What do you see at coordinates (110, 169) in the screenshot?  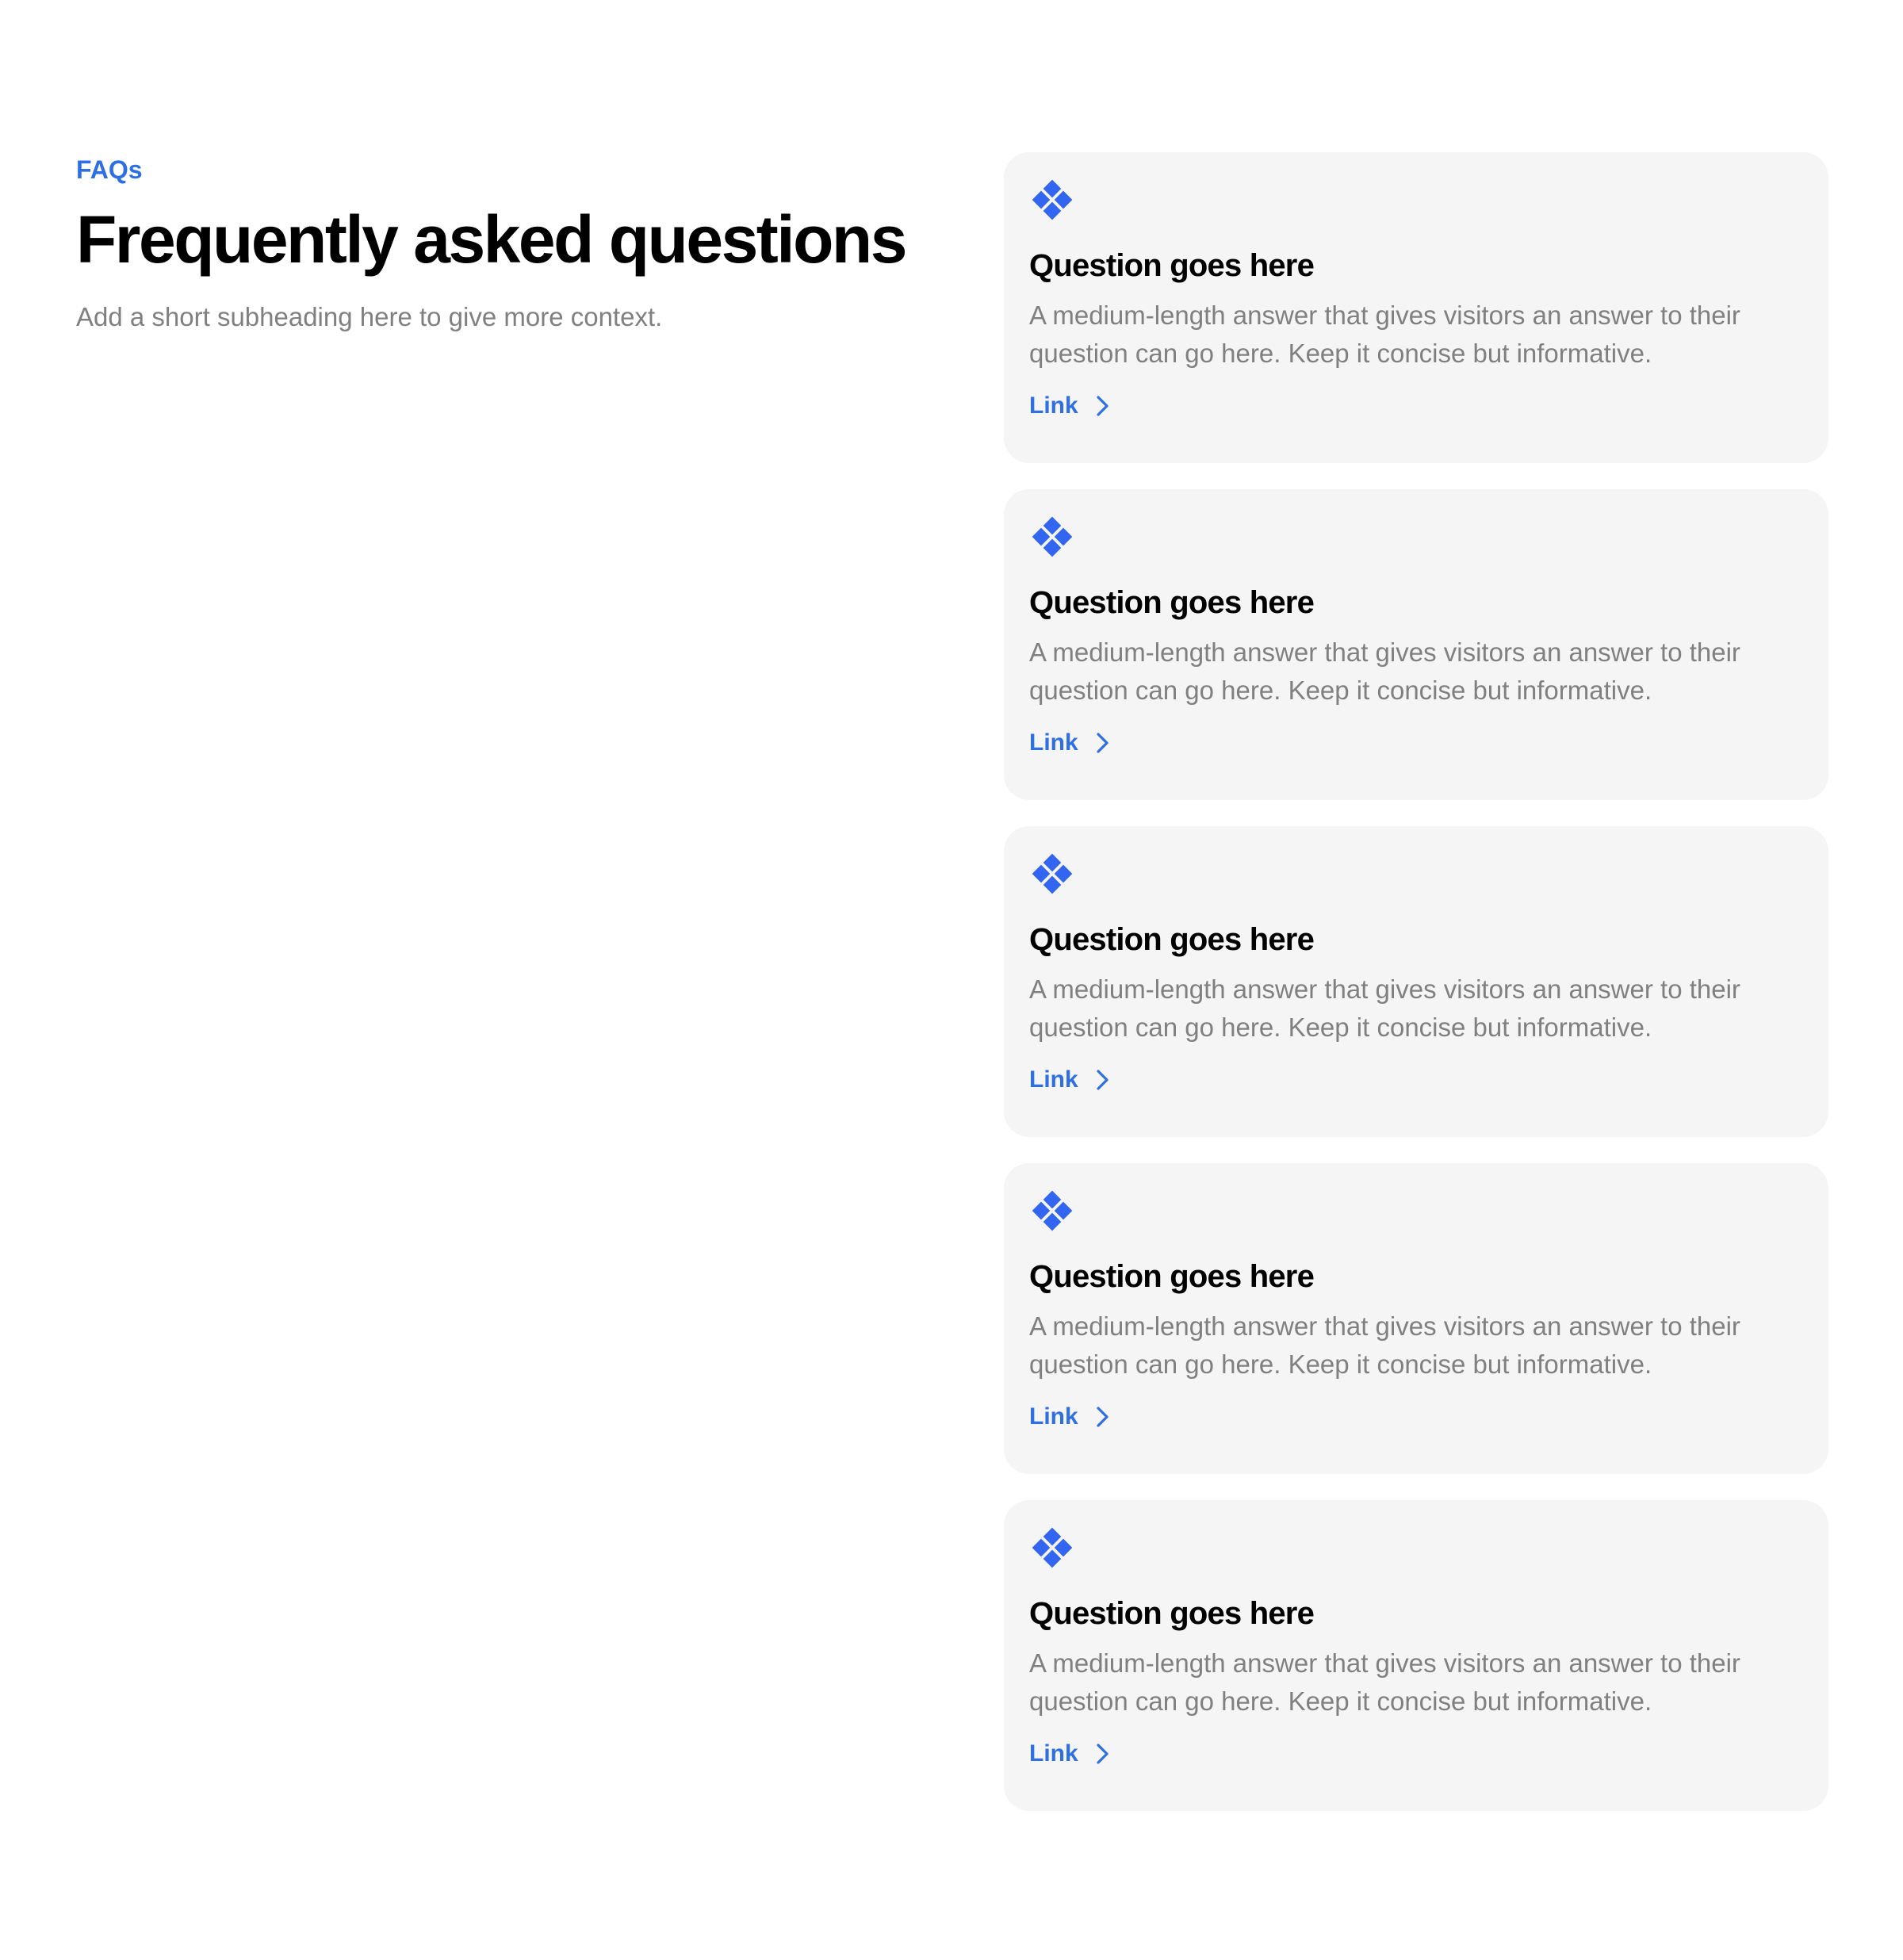 I see `eyebrow-label: FAQs` at bounding box center [110, 169].